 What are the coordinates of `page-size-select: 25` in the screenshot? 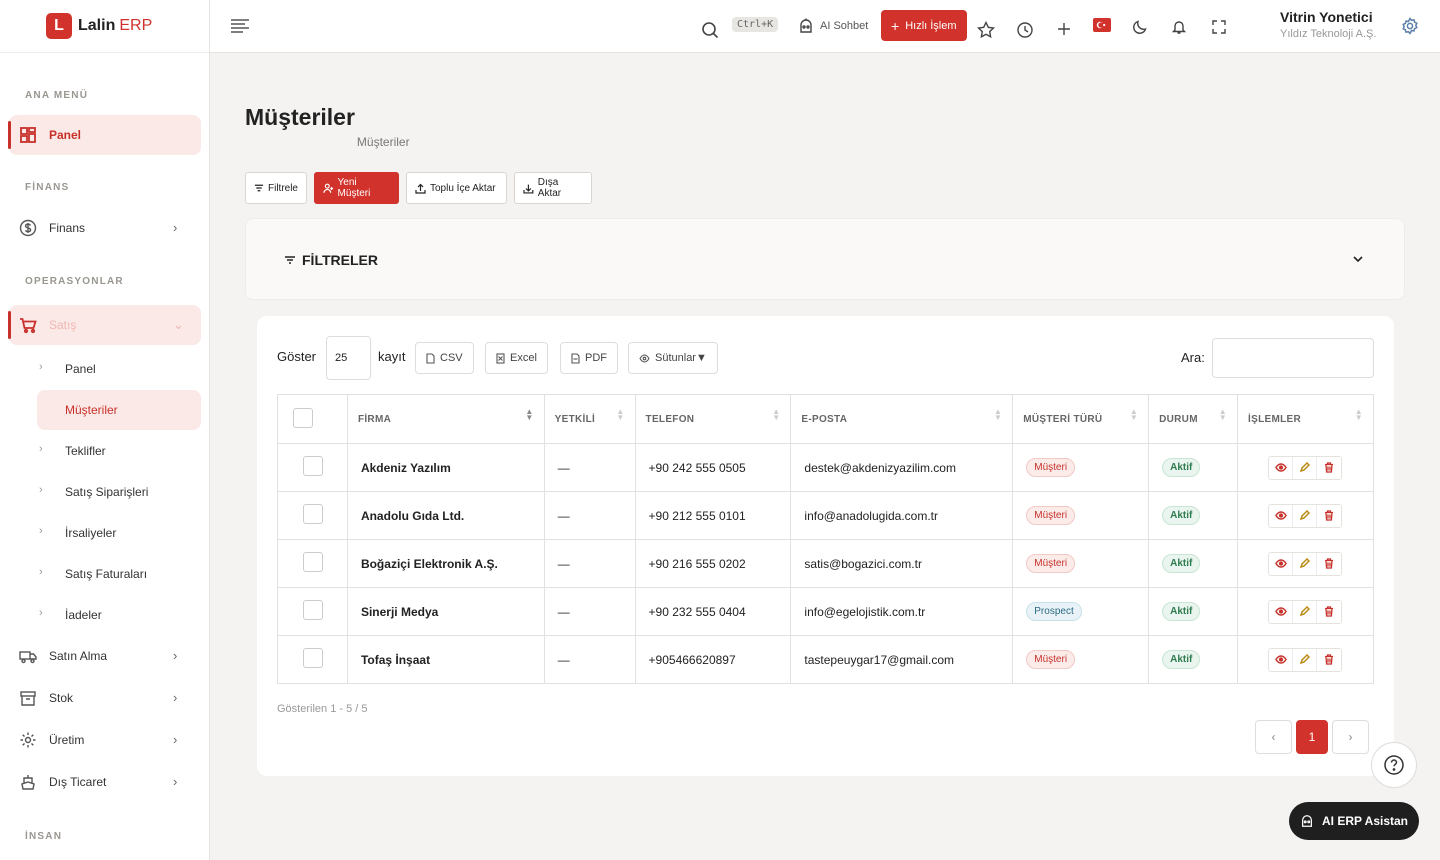 It's located at (348, 358).